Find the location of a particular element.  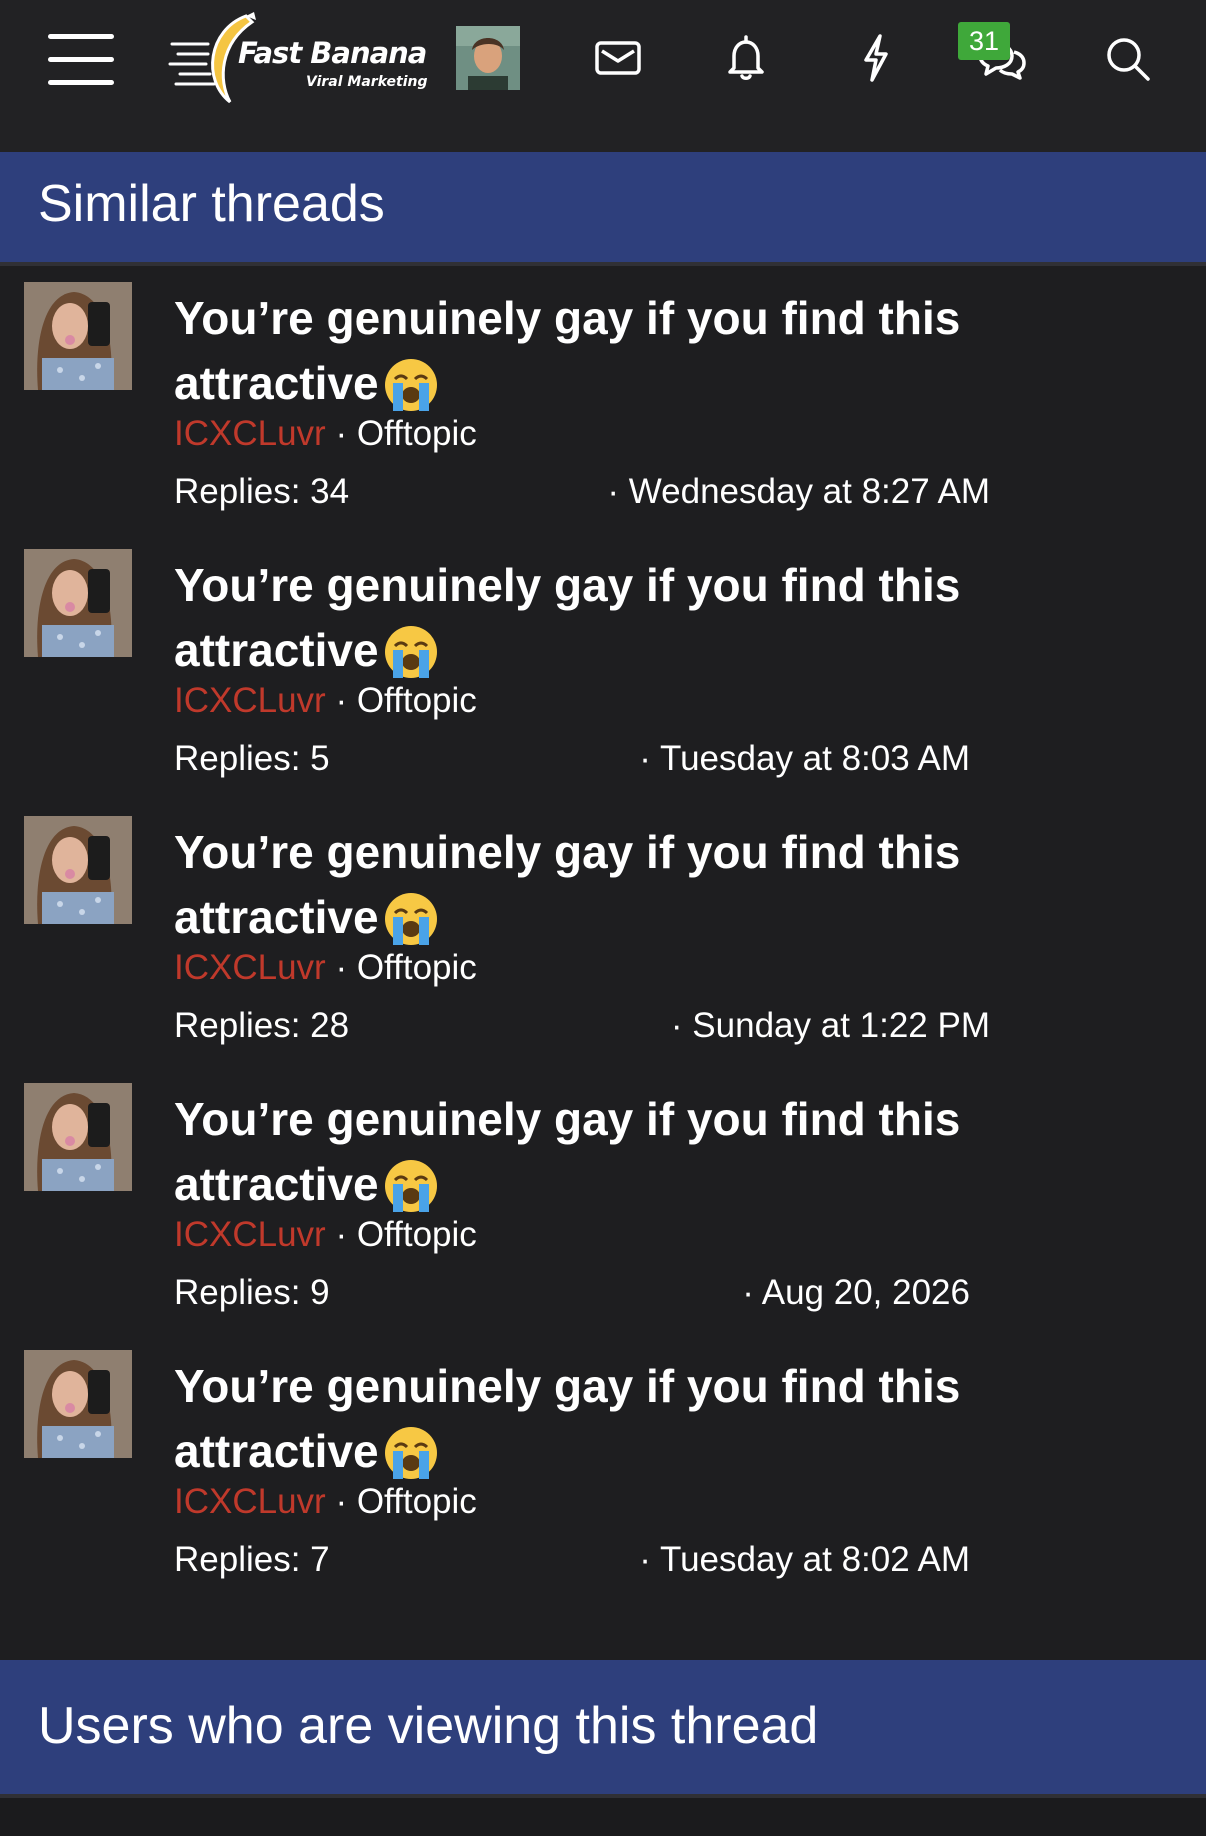

lightning-icon is located at coordinates (876, 58).